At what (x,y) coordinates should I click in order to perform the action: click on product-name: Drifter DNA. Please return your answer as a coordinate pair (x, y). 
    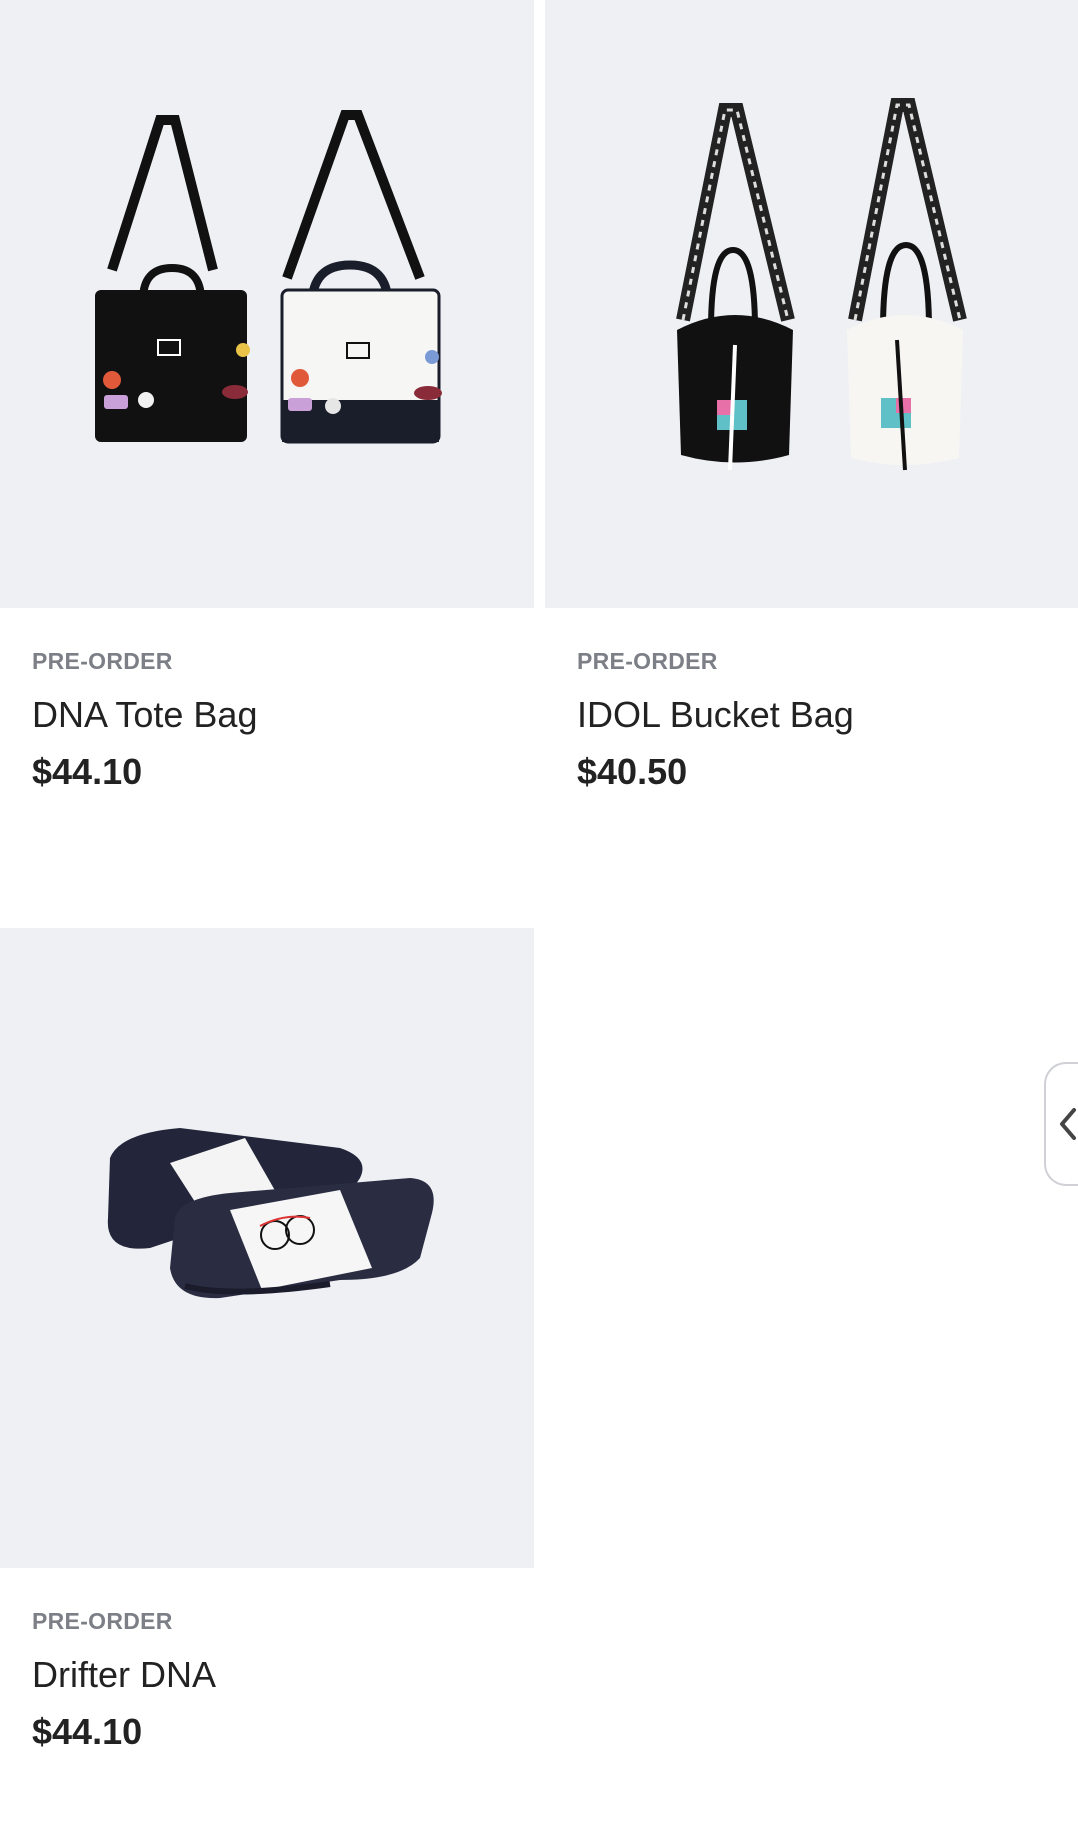
    Looking at the image, I should click on (124, 1675).